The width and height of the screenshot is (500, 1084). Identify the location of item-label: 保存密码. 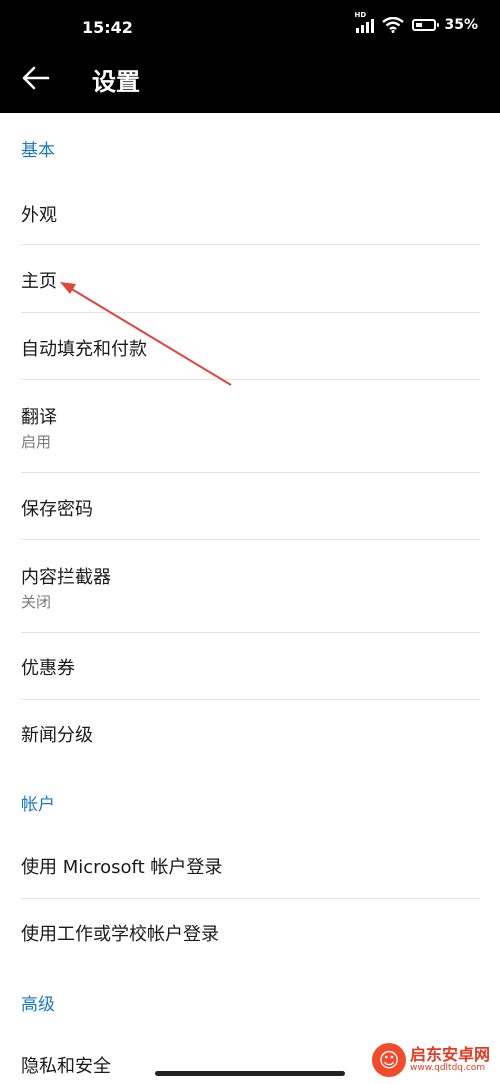
(57, 509).